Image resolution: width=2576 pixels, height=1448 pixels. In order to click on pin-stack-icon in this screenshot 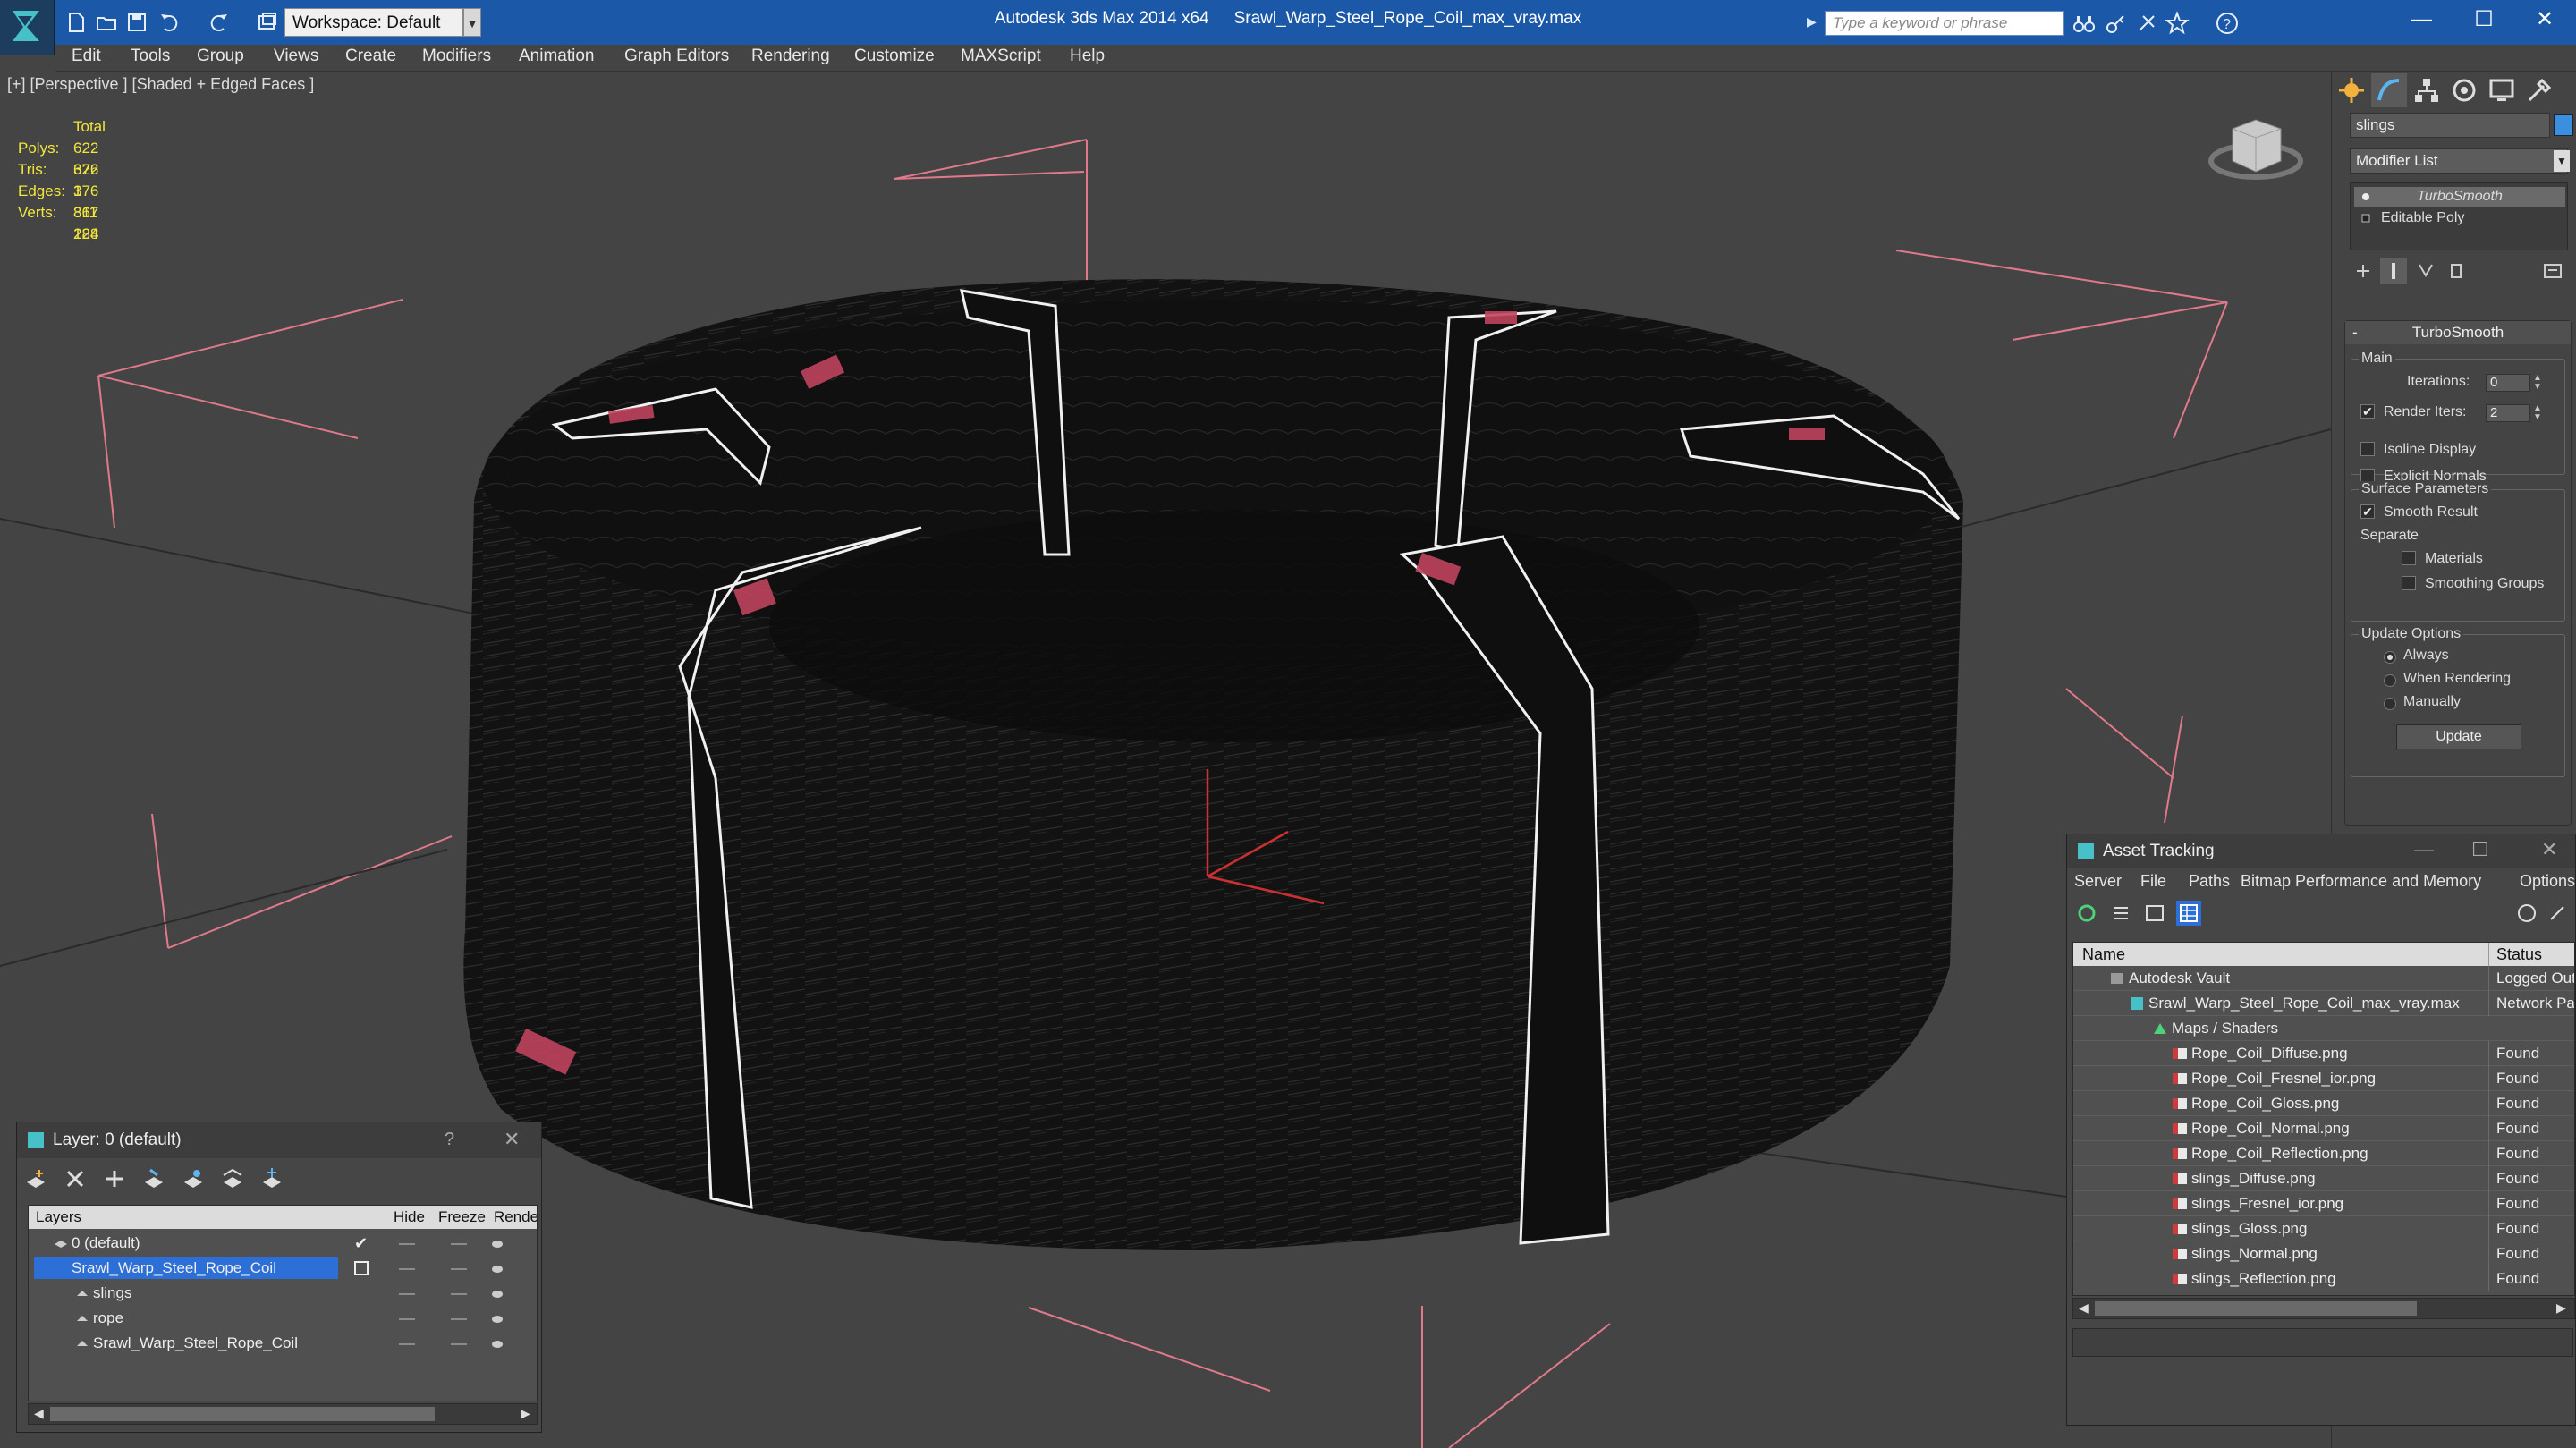, I will do `click(2363, 271)`.